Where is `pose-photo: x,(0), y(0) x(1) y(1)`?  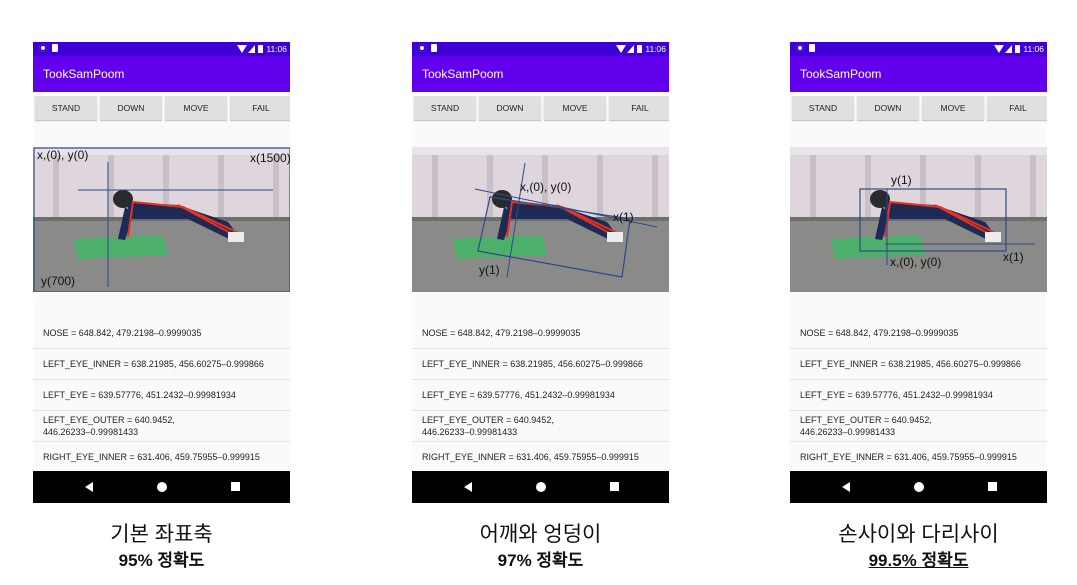
pose-photo: x,(0), y(0) x(1) y(1) is located at coordinates (540, 219).